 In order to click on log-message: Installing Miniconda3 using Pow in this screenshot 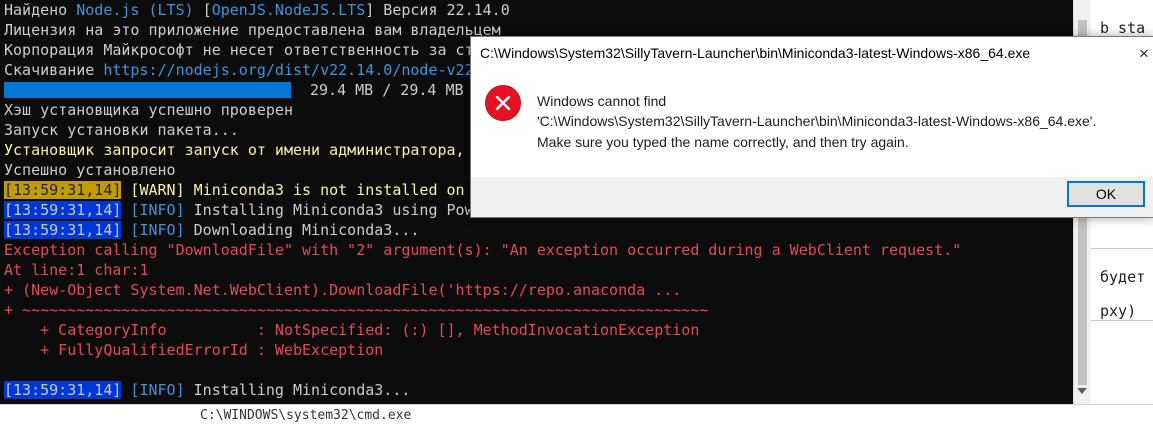, I will do `click(333, 210)`.